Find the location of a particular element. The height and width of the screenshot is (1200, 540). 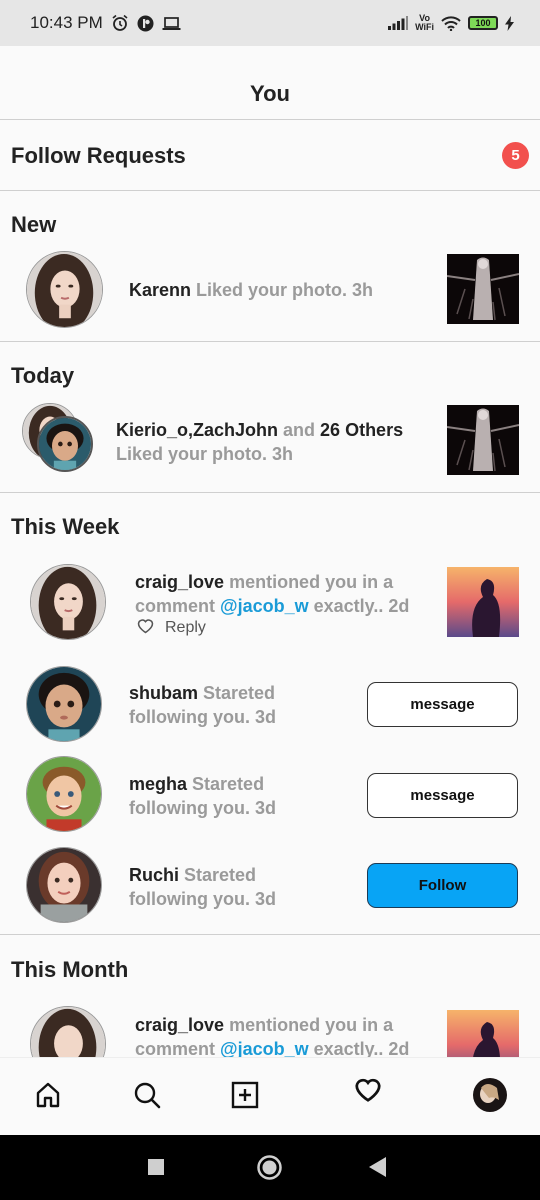

username: Karenn is located at coordinates (160, 290).